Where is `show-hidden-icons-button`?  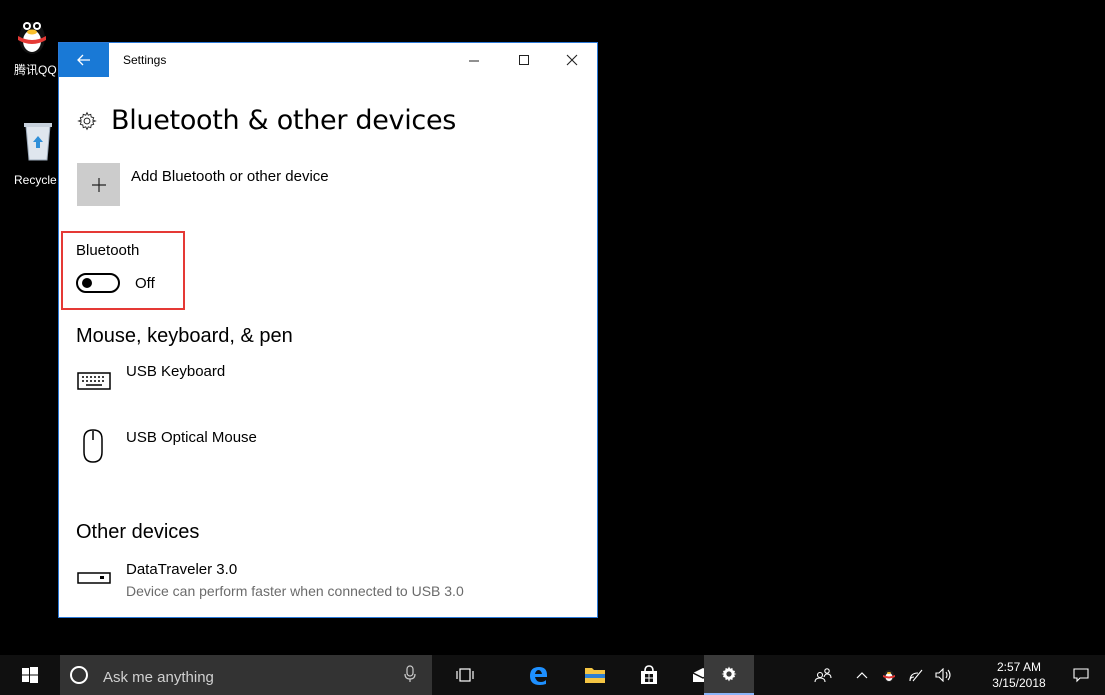 show-hidden-icons-button is located at coordinates (862, 675).